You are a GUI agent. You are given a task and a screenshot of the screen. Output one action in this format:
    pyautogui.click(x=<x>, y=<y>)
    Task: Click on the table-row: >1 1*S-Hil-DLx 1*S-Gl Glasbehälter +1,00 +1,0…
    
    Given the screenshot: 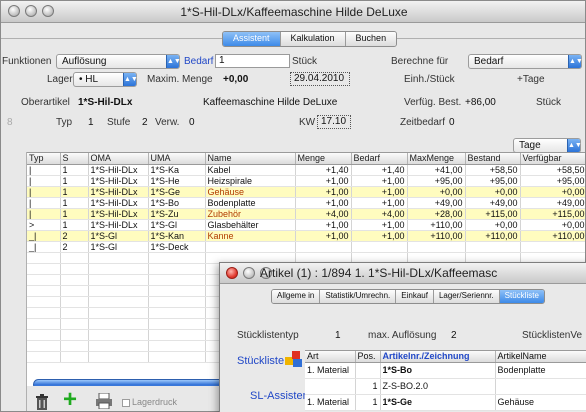 What is the action you would take?
    pyautogui.click(x=306, y=225)
    